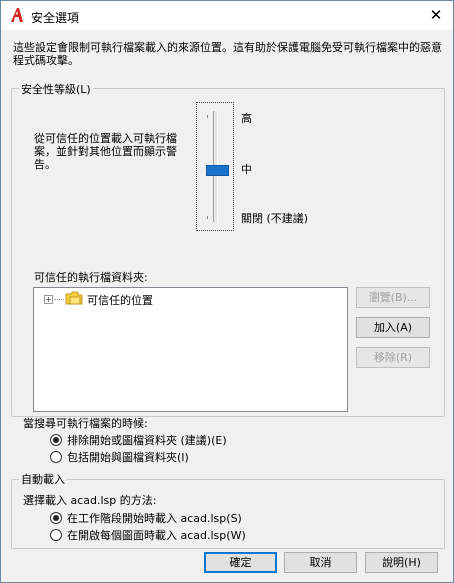  What do you see at coordinates (275, 218) in the screenshot?
I see `level-off-label: 關閉 (不建議)` at bounding box center [275, 218].